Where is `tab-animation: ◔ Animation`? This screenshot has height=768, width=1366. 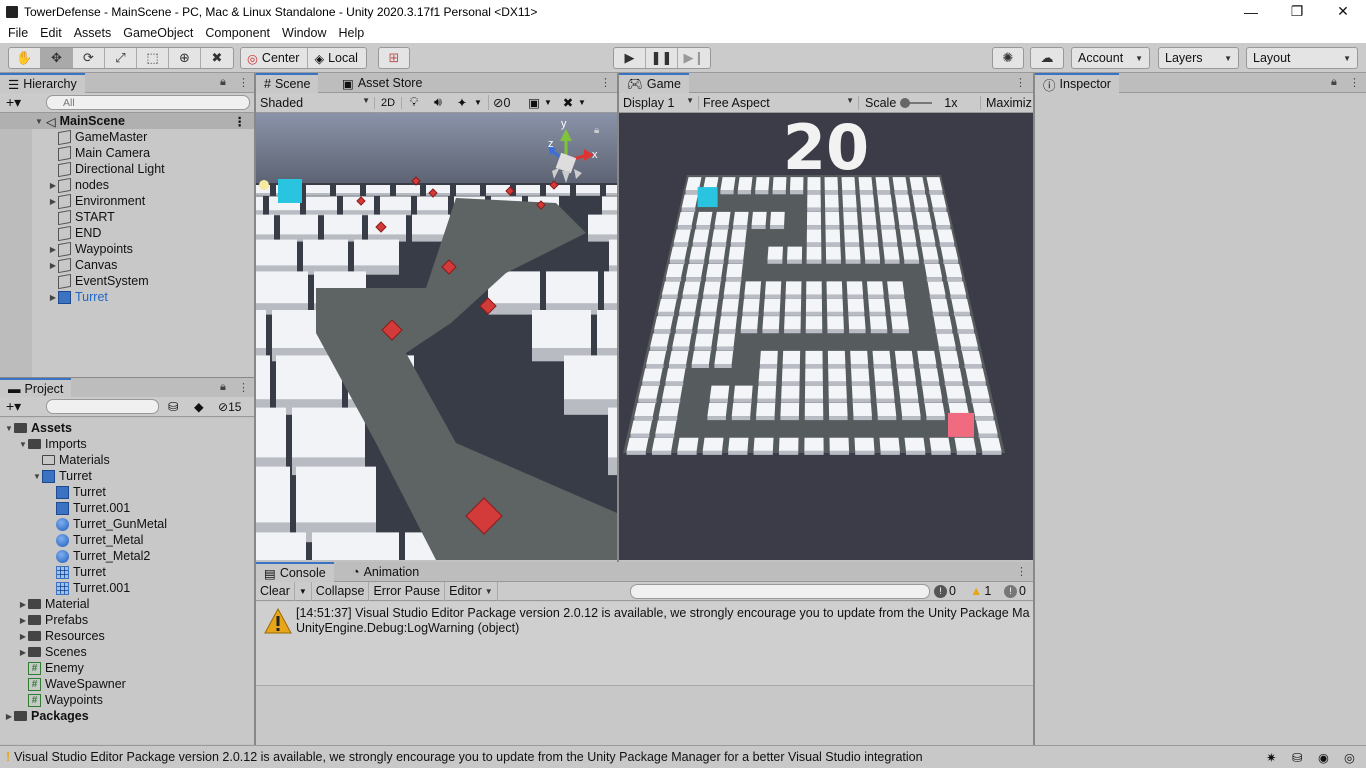 tab-animation: ◔ Animation is located at coordinates (385, 572).